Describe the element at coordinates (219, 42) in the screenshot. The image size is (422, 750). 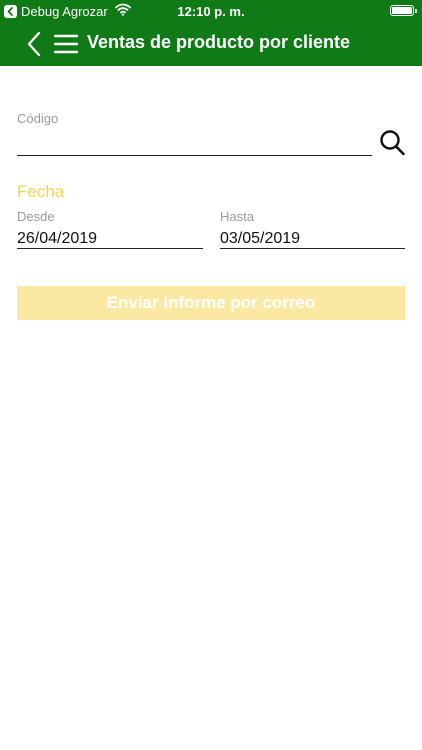
I see `page-title: Ventas de producto por cliente` at that location.